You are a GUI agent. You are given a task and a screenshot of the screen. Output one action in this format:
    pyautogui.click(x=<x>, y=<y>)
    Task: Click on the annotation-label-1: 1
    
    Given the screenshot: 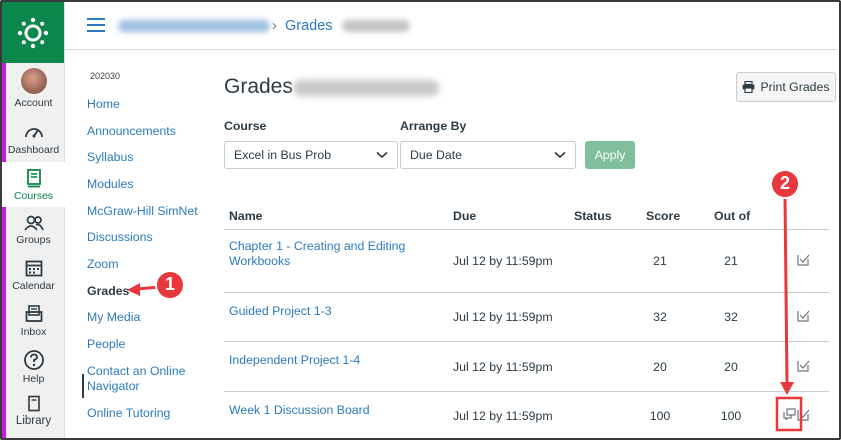 What is the action you would take?
    pyautogui.click(x=169, y=284)
    